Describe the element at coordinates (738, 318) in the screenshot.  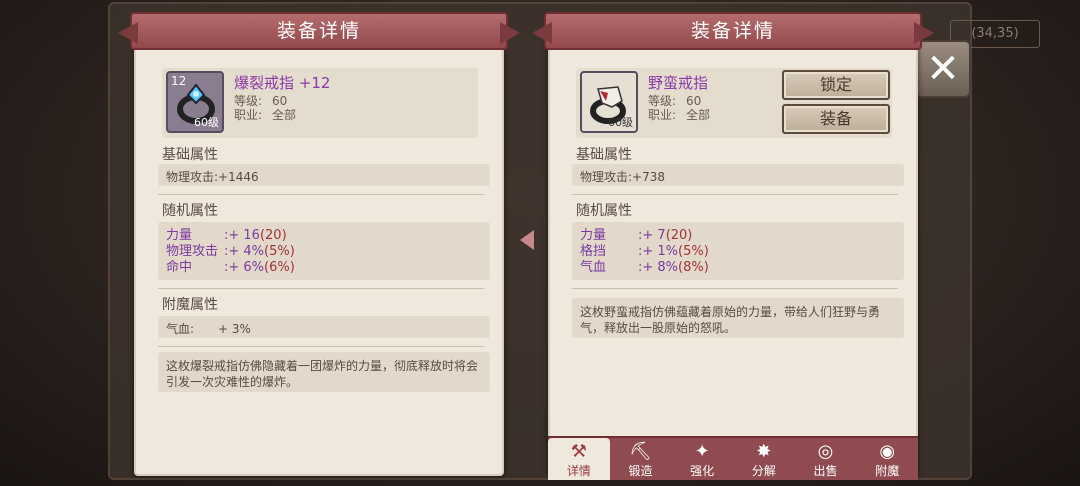
I see `item-description: 这枚野蛮戒指仿佛蕴藏着原始的力量，带给人们狂野与勇气，释放出一股原始的怒吼。` at that location.